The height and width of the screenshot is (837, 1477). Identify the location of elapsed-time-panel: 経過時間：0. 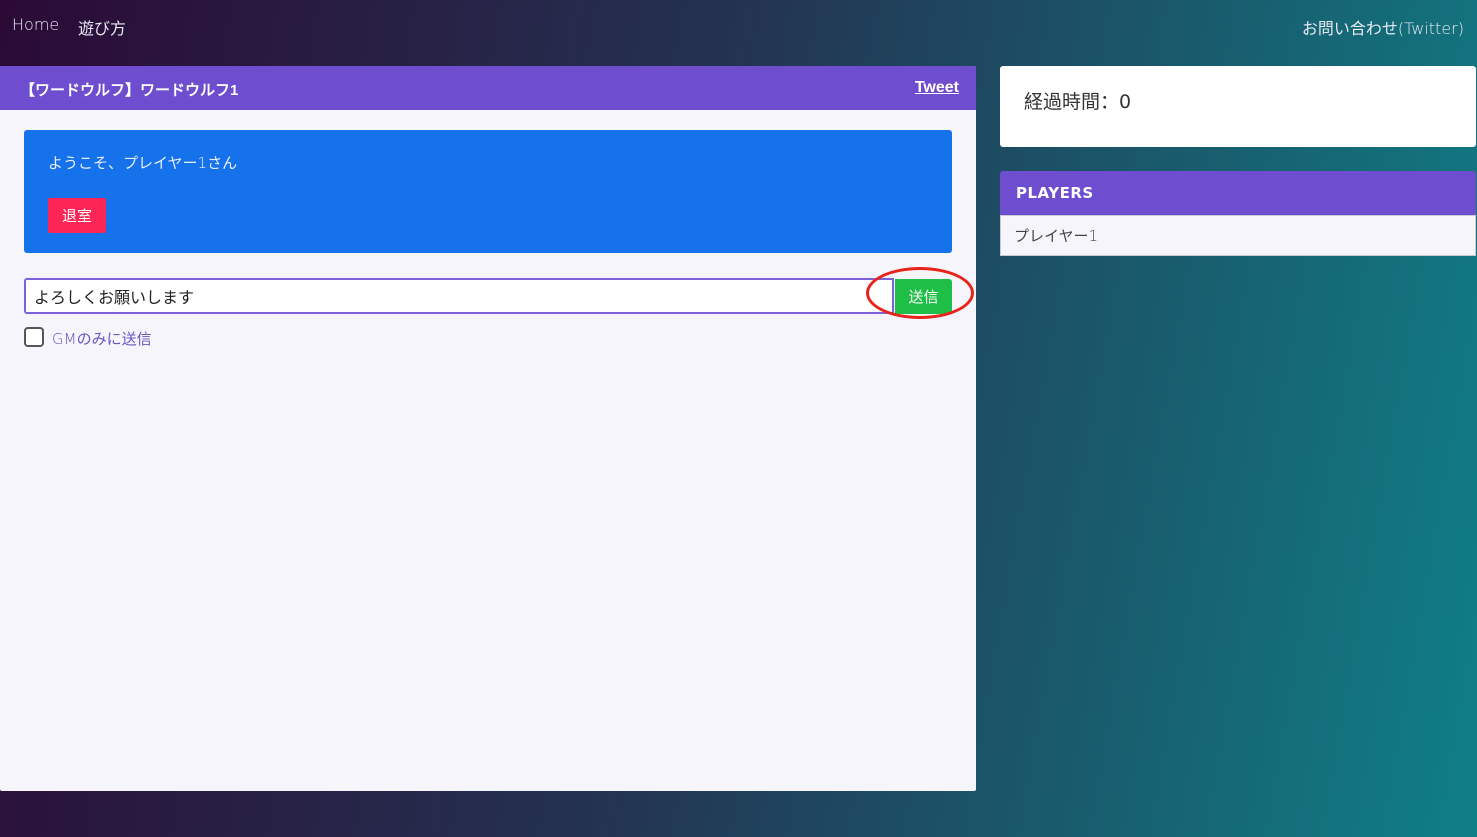
(1238, 106).